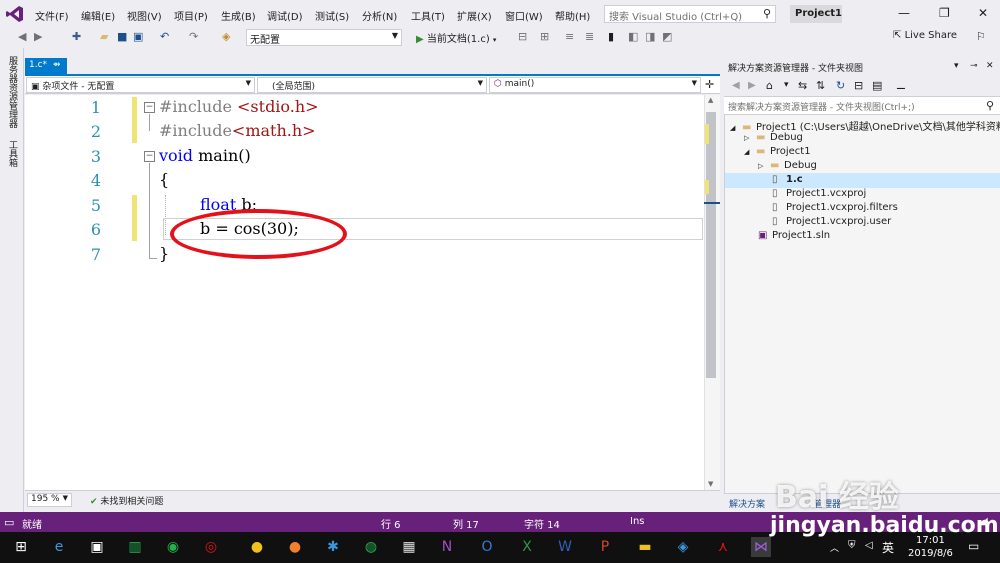 The height and width of the screenshot is (563, 1000). What do you see at coordinates (12, 153) in the screenshot?
I see `toolbox-tab: 工具箱` at bounding box center [12, 153].